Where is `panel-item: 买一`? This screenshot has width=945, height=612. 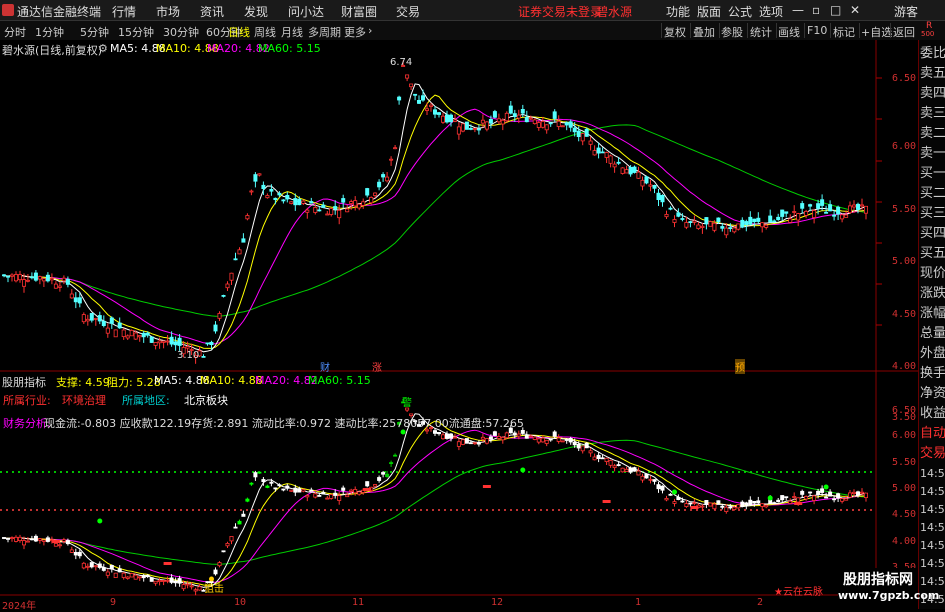 panel-item: 买一 is located at coordinates (932, 174).